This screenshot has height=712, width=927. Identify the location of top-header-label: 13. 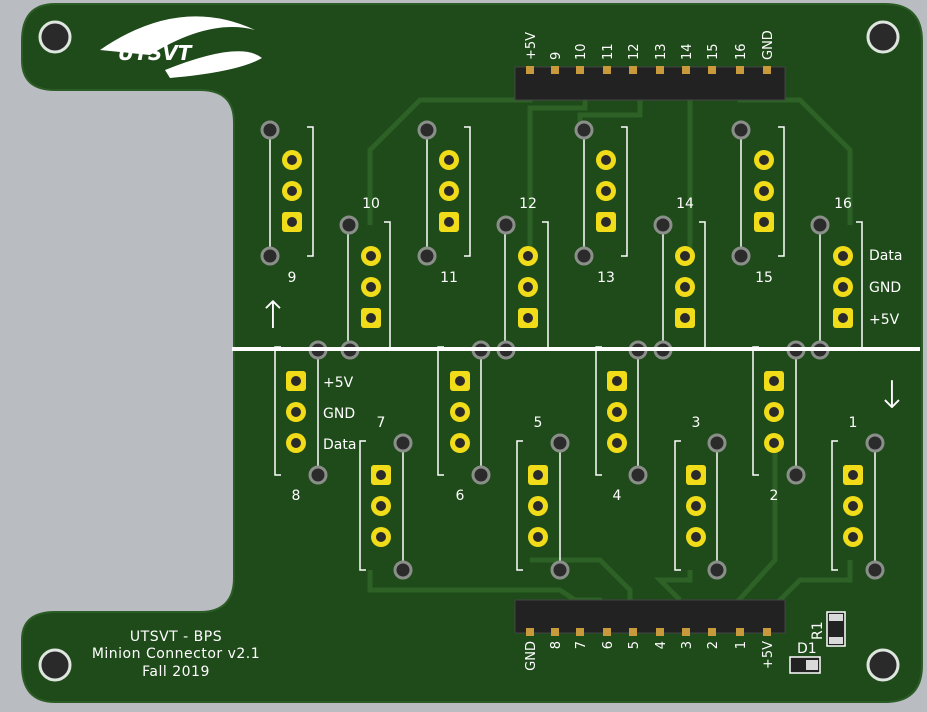
(661, 51).